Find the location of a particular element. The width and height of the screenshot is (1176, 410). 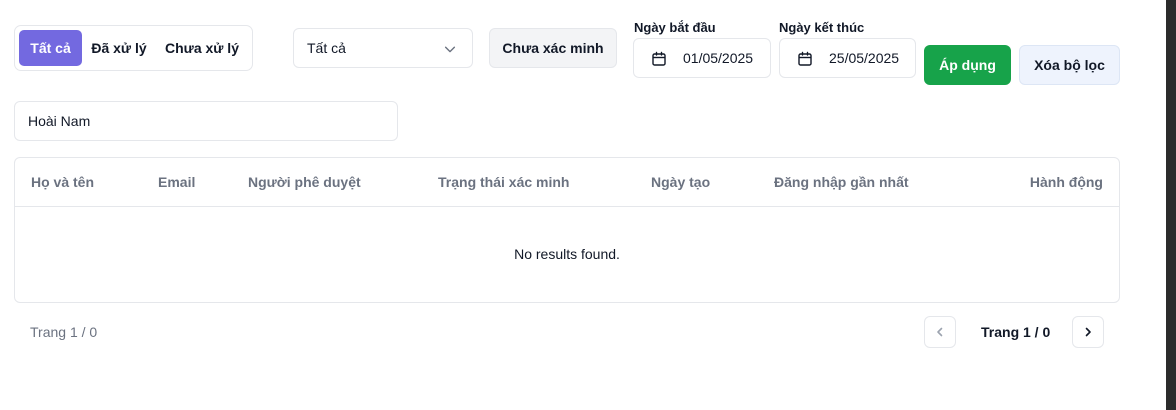

end-date-value: 25/05/2025 is located at coordinates (864, 58).